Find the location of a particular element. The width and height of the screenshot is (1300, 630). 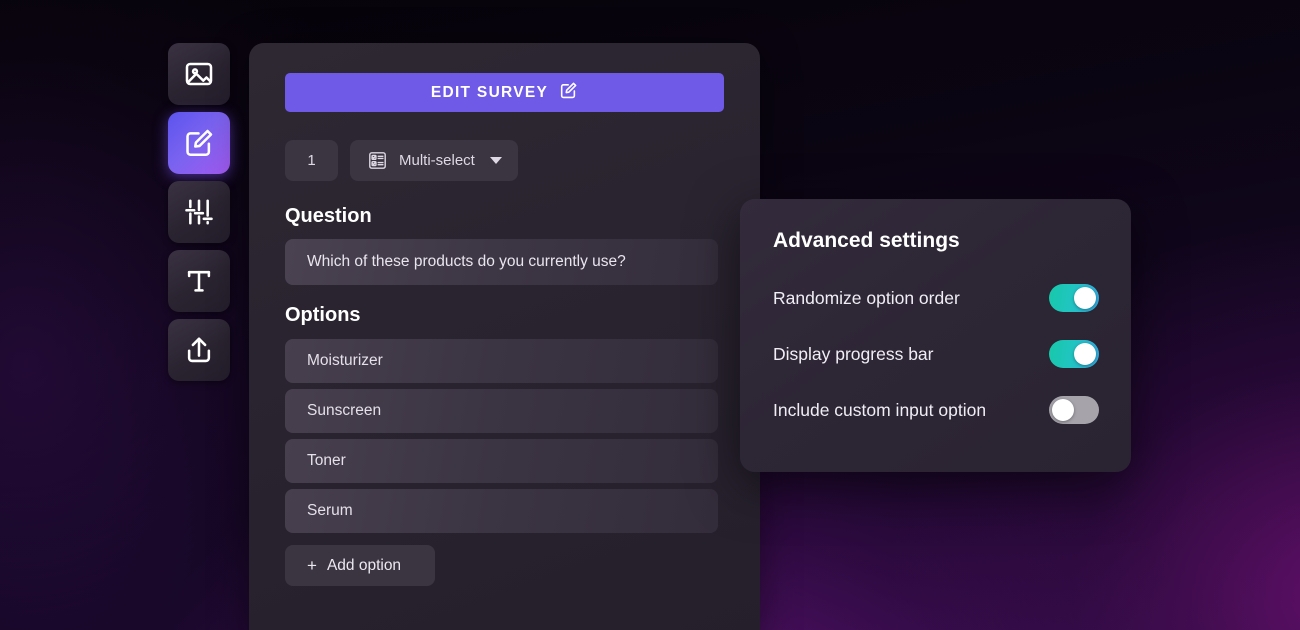

edit-survey-button: EDIT SURVEY is located at coordinates (504, 92).